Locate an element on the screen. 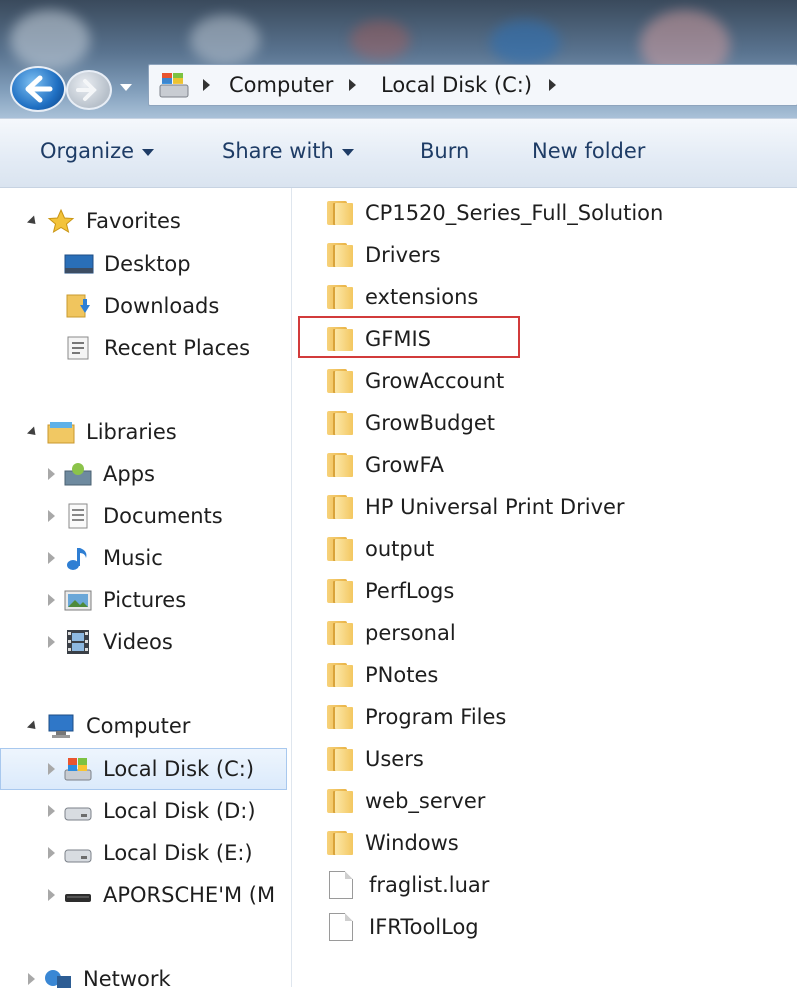 This screenshot has height=999, width=797. nav-item-local-disk-c: Local Disk (C:) is located at coordinates (151, 769).